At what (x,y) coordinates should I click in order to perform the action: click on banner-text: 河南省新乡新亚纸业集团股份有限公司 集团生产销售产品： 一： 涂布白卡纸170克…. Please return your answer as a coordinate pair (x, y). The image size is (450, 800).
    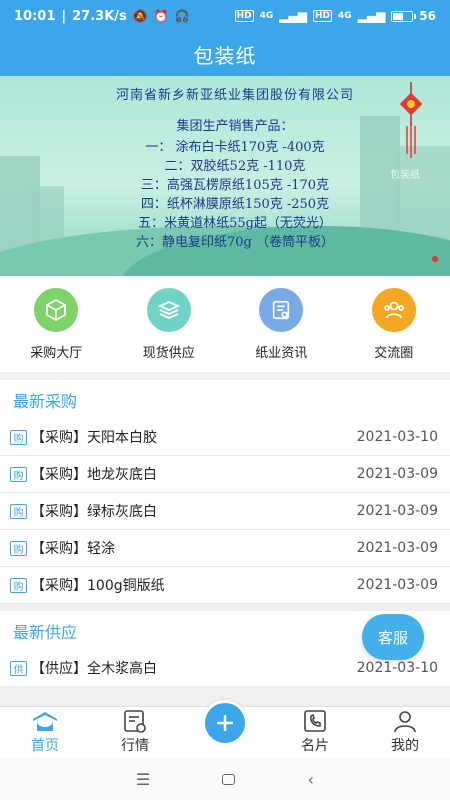
    Looking at the image, I should click on (235, 169).